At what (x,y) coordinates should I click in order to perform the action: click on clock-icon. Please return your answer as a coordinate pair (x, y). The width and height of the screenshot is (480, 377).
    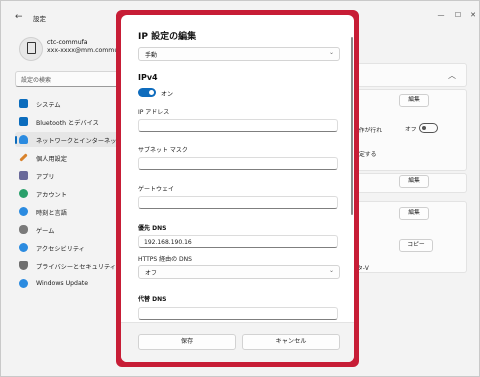
    Looking at the image, I should click on (23, 211).